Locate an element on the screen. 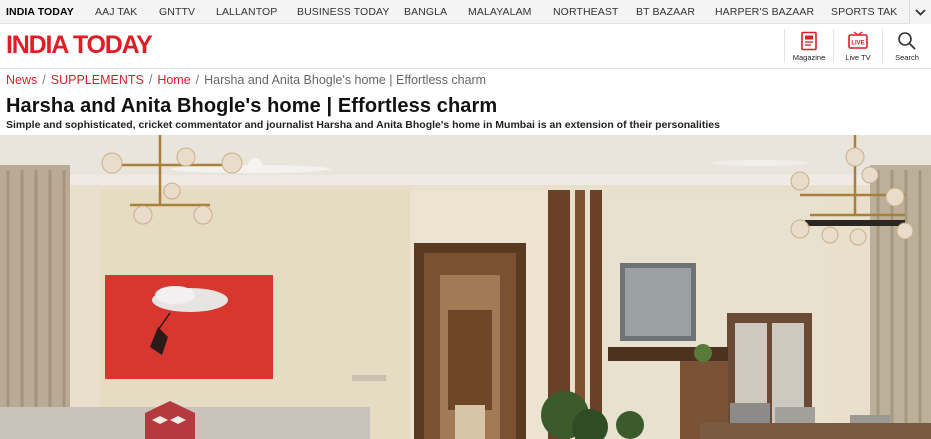  breadcrumb-home: Home is located at coordinates (173, 80).